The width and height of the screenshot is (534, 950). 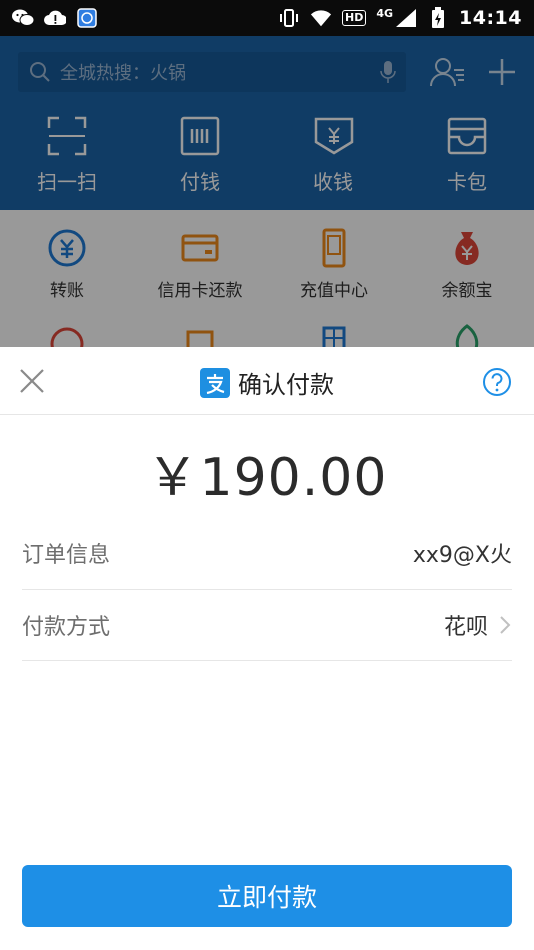 What do you see at coordinates (462, 555) in the screenshot?
I see `order-info-value: xx9@X火` at bounding box center [462, 555].